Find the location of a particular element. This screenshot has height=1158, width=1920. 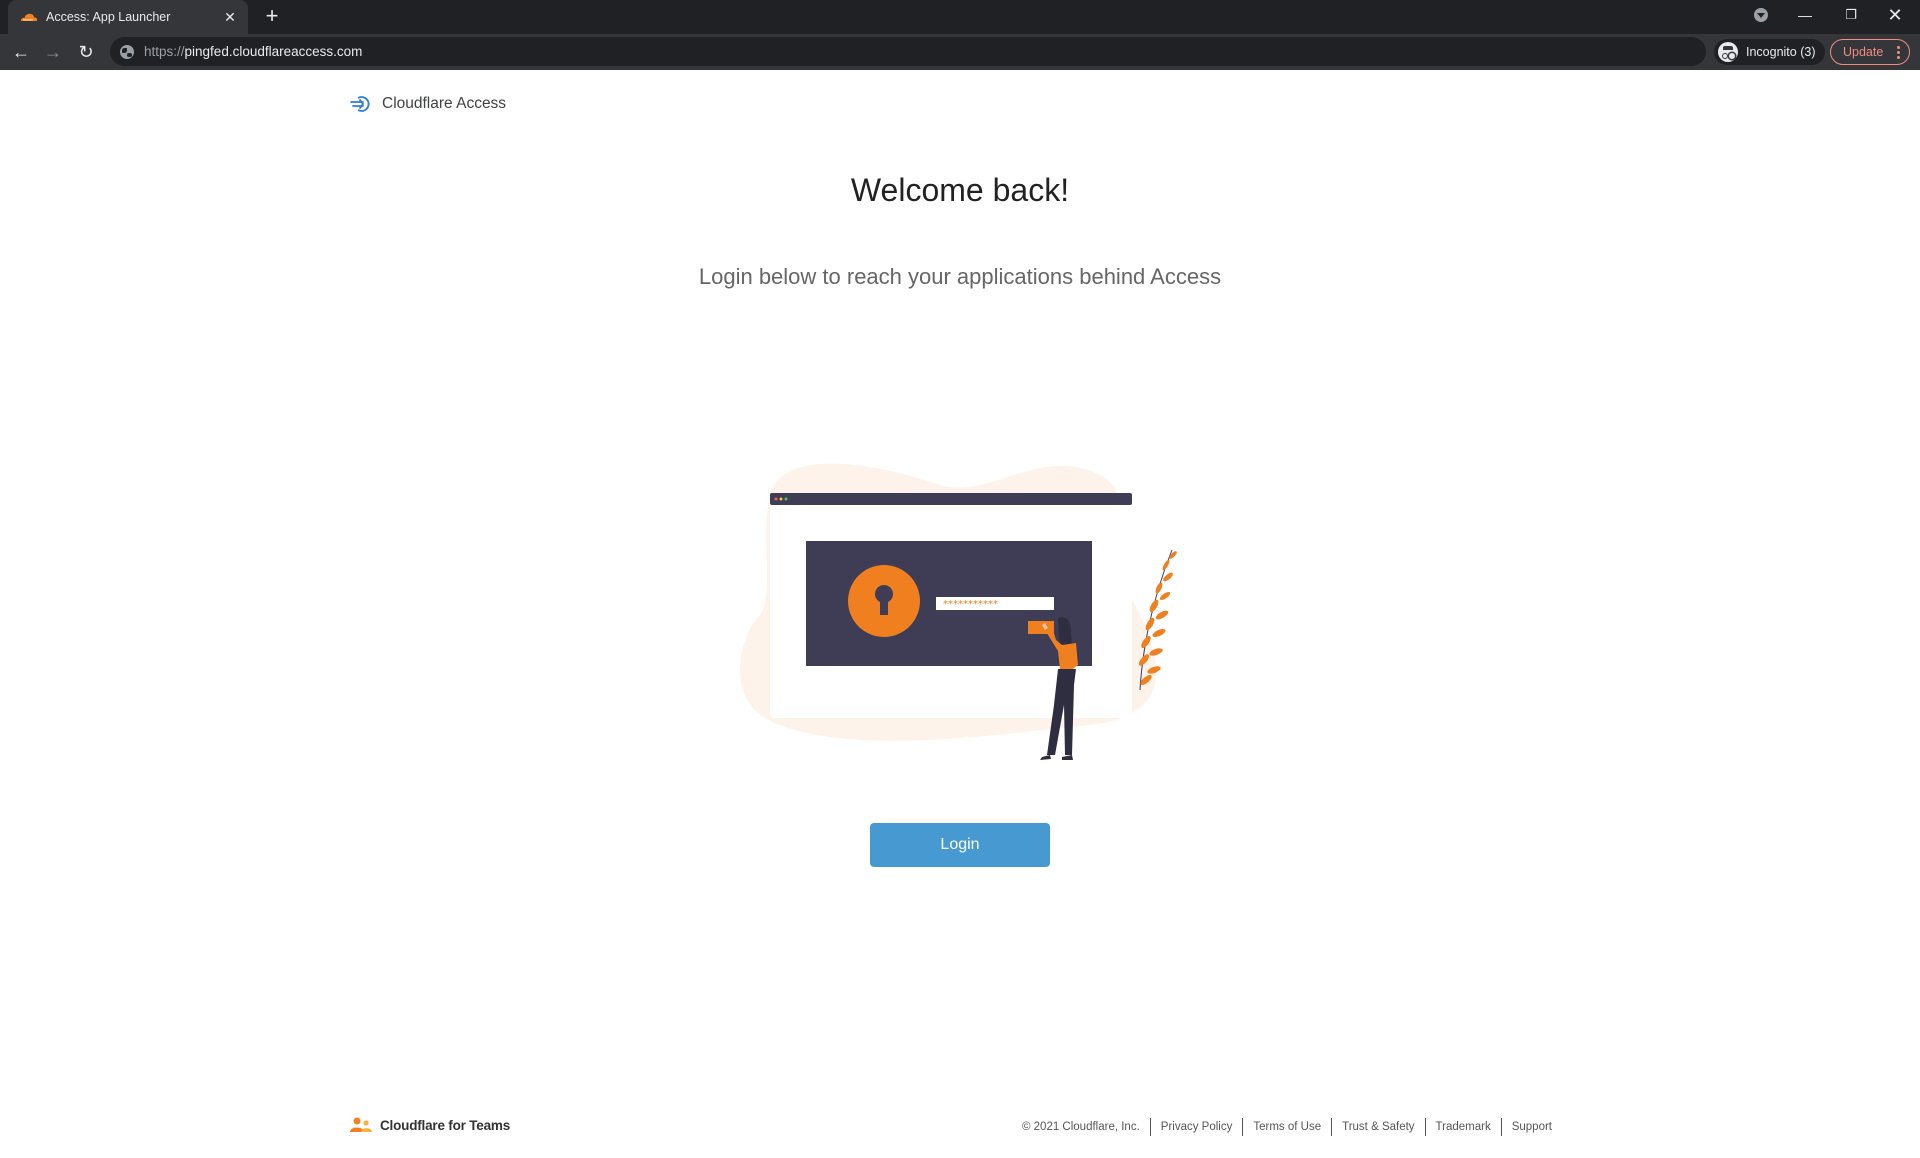

browser-tabstrip: Access: App Launcher ✕ + — ❐ ✕ is located at coordinates (960, 17).